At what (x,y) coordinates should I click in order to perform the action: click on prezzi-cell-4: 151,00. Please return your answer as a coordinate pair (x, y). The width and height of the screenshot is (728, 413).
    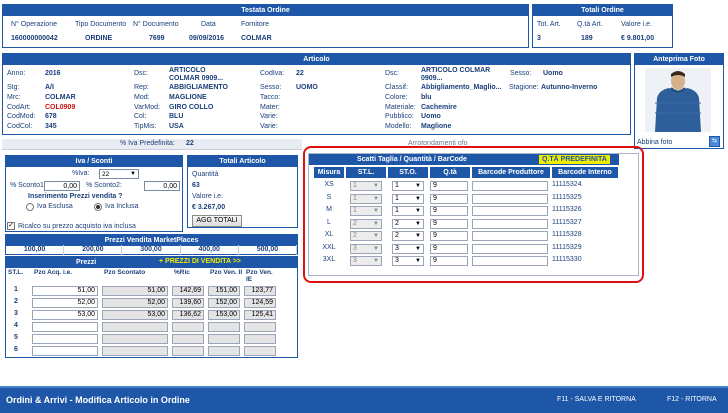
    Looking at the image, I should click on (224, 291).